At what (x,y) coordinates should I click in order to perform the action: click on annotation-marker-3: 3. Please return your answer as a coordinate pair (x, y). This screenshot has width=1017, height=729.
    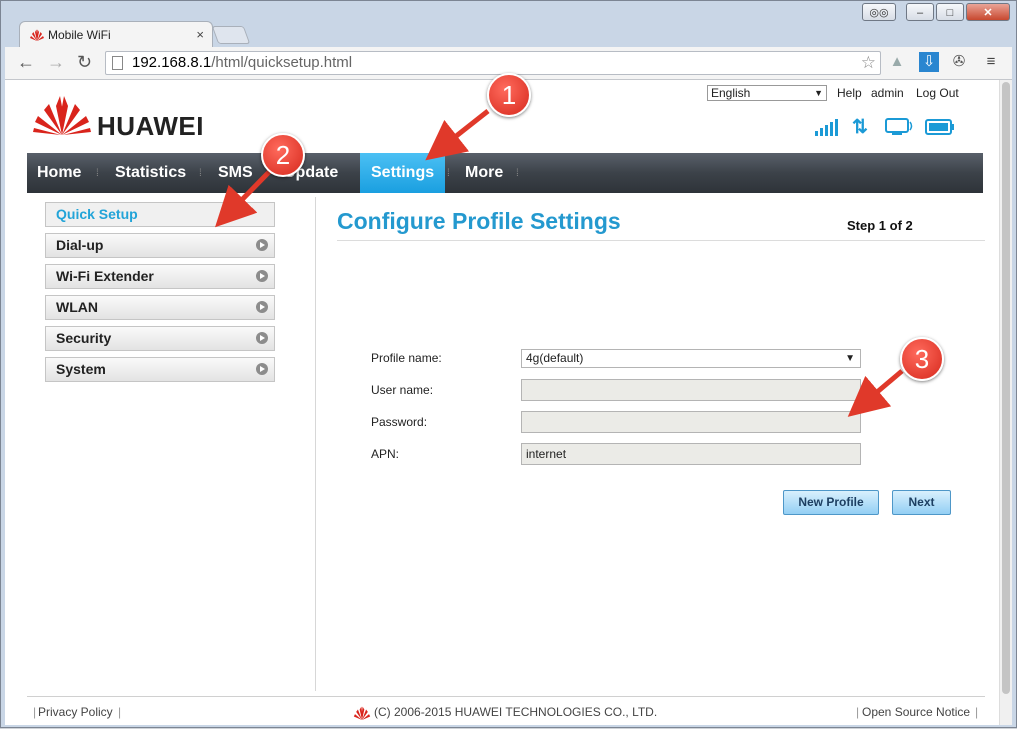
    Looking at the image, I should click on (922, 359).